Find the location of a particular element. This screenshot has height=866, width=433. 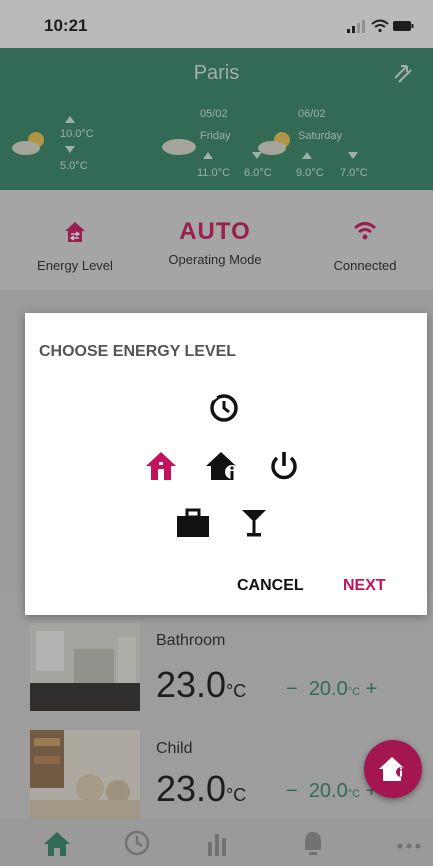

next-button: NEXT is located at coordinates (364, 586).